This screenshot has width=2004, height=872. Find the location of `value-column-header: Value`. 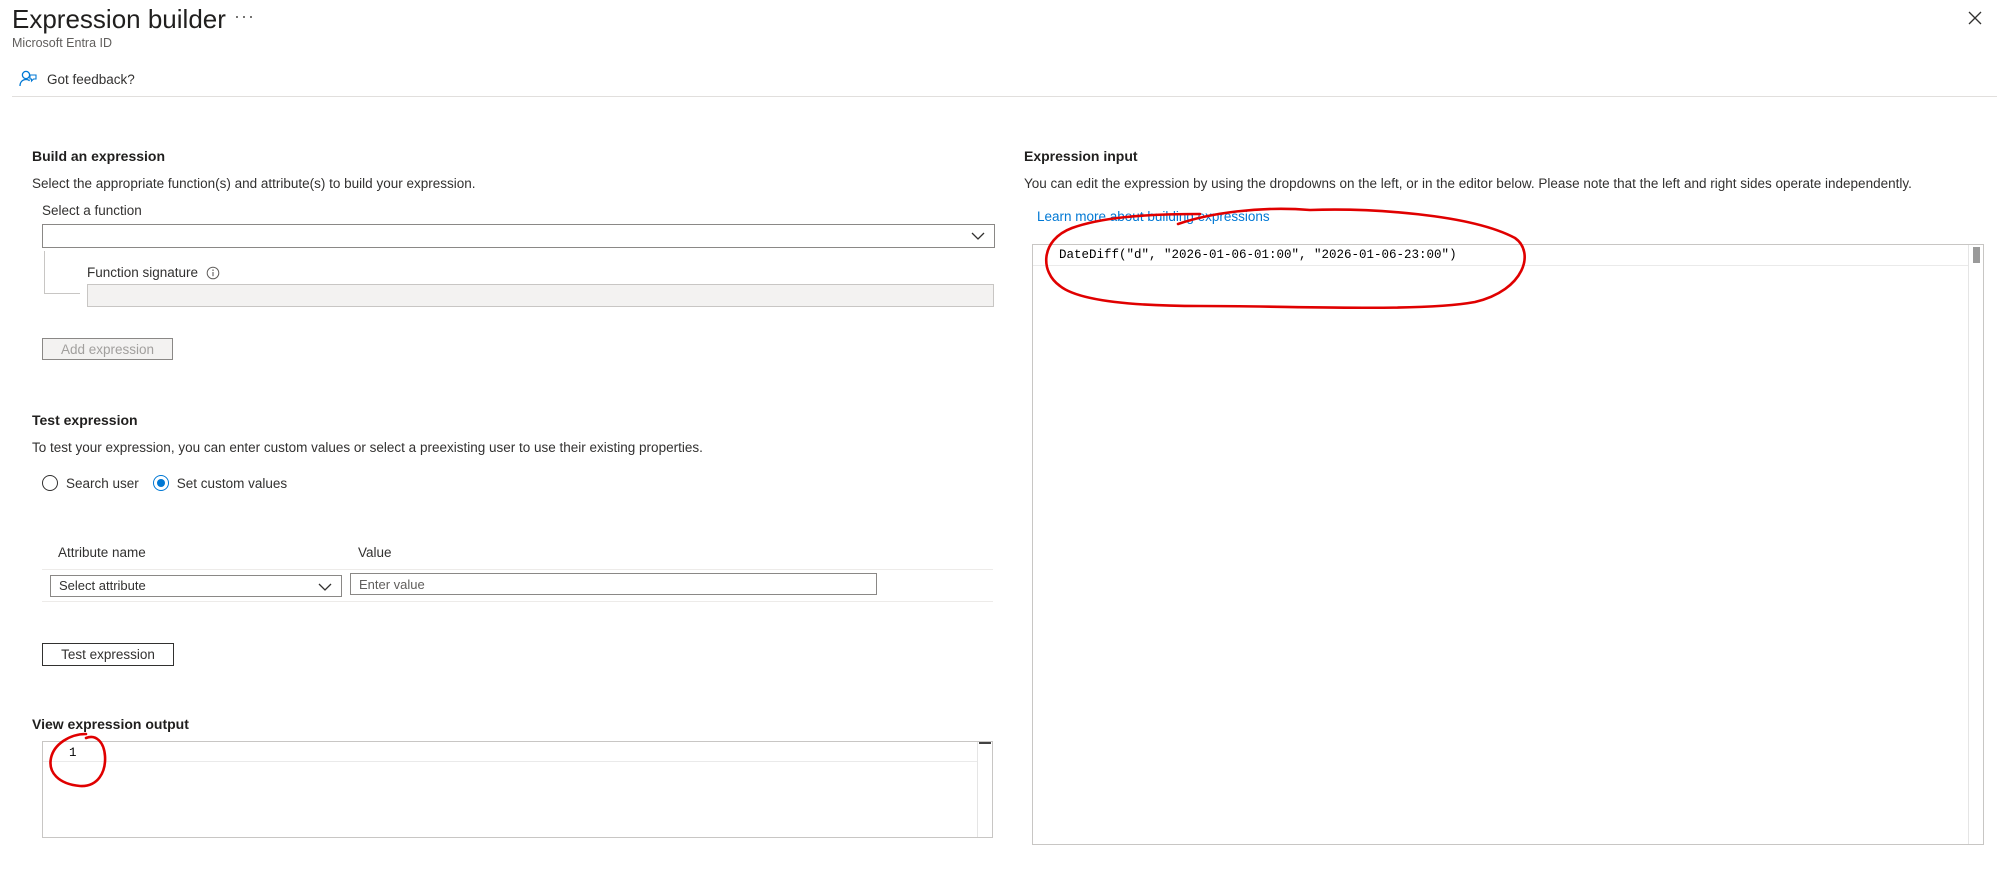

value-column-header: Value is located at coordinates (375, 552).